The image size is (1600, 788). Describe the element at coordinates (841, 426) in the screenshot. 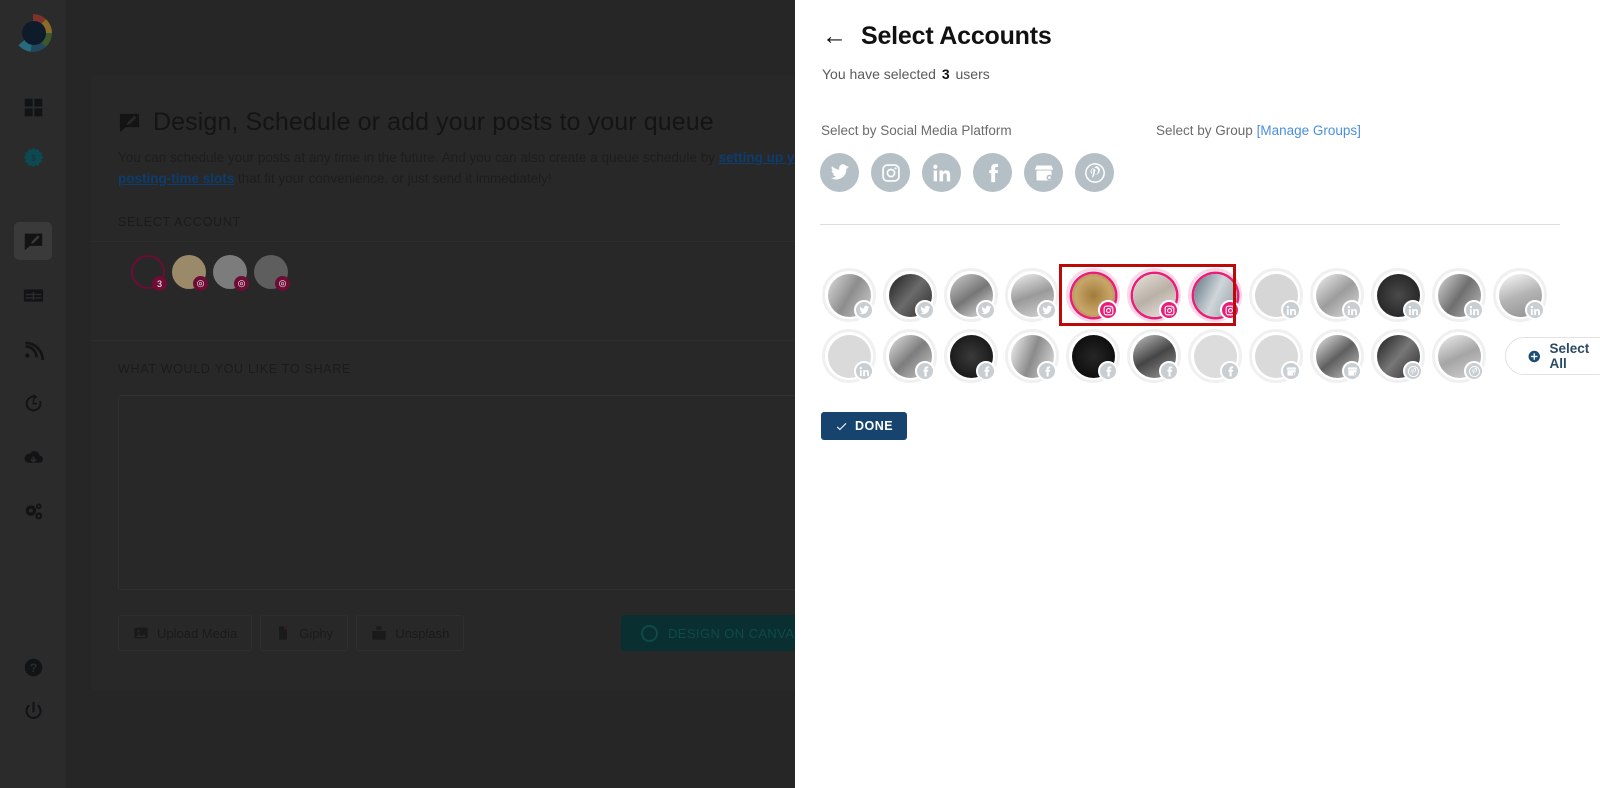

I see `check-icon` at that location.